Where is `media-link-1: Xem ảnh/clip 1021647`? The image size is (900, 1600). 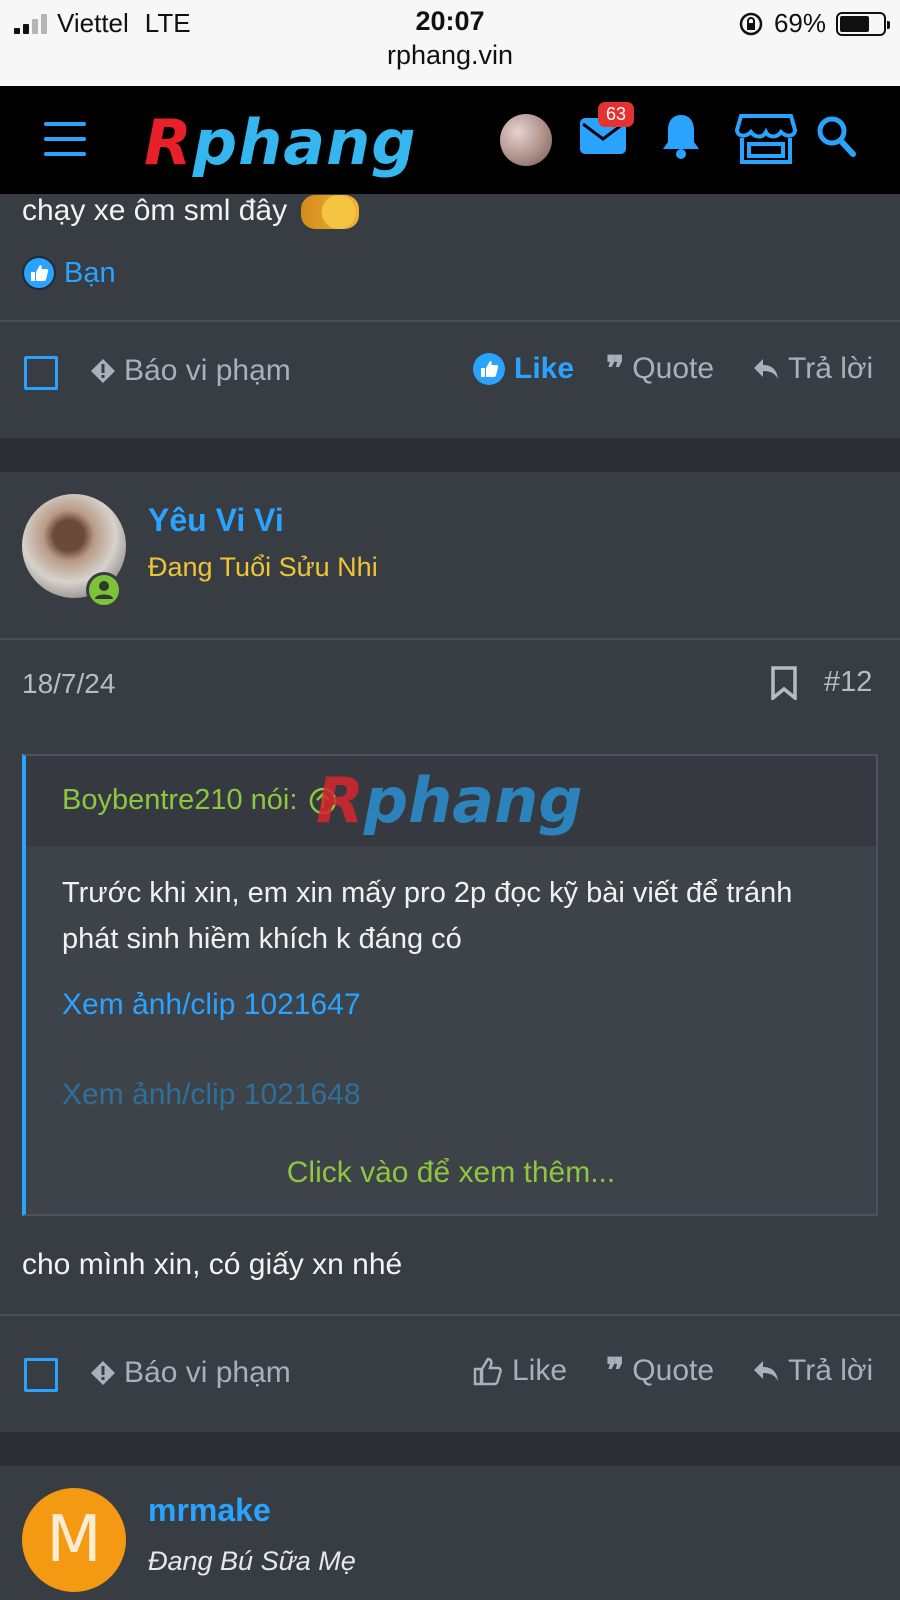
media-link-1: Xem ảnh/clip 1021647 is located at coordinates (211, 1005).